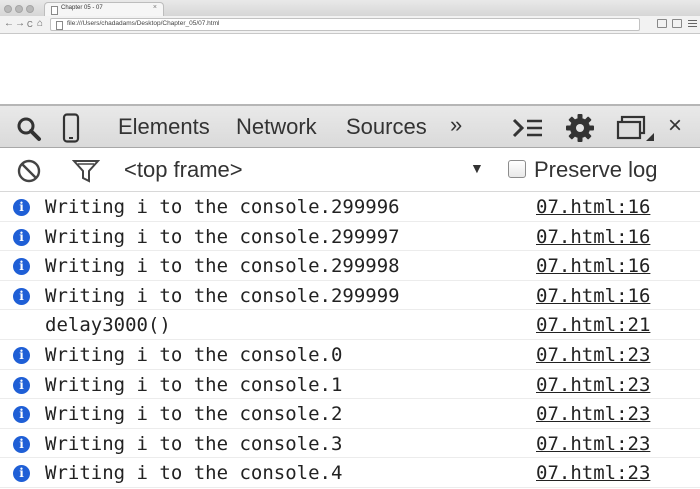 The image size is (700, 489). I want to click on console-message-text: Writing i to the console.299999, so click(222, 295).